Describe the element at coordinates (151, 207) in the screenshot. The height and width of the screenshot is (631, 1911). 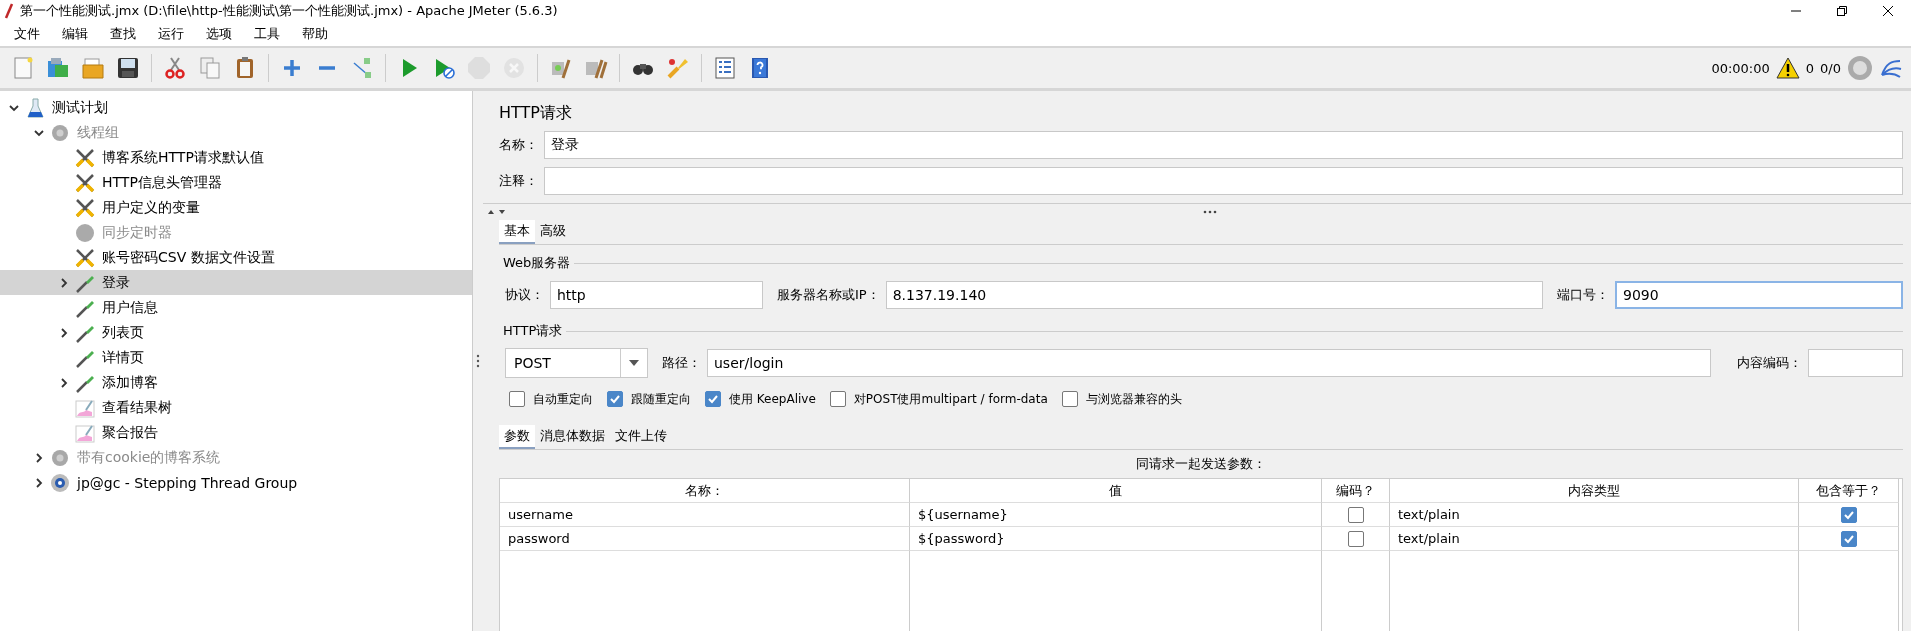
I see `tree-label: 用户定义的变量` at that location.